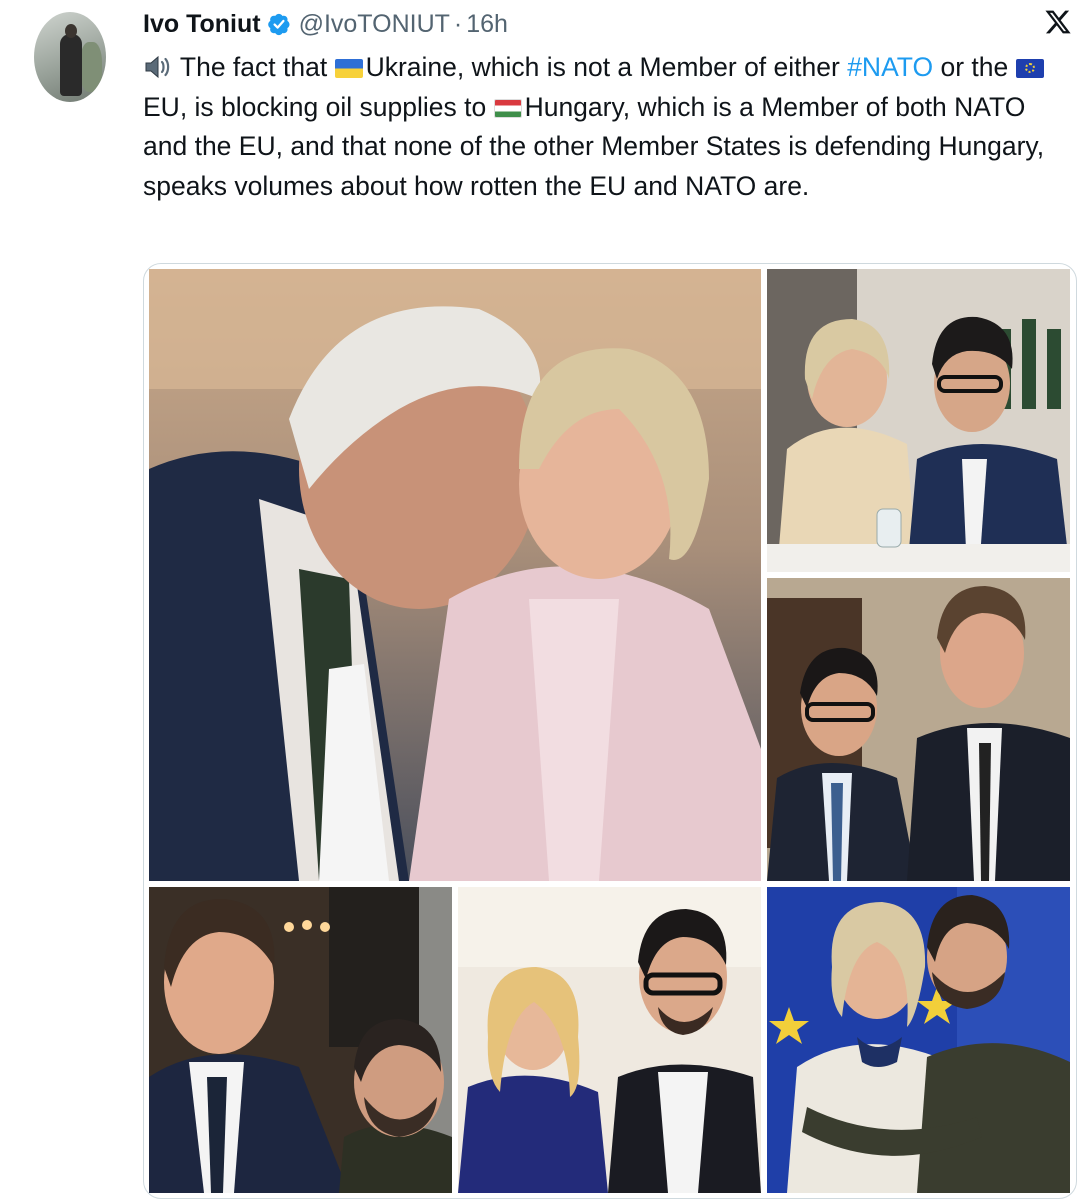  What do you see at coordinates (890, 67) in the screenshot?
I see `hashtag-link: #NATO` at bounding box center [890, 67].